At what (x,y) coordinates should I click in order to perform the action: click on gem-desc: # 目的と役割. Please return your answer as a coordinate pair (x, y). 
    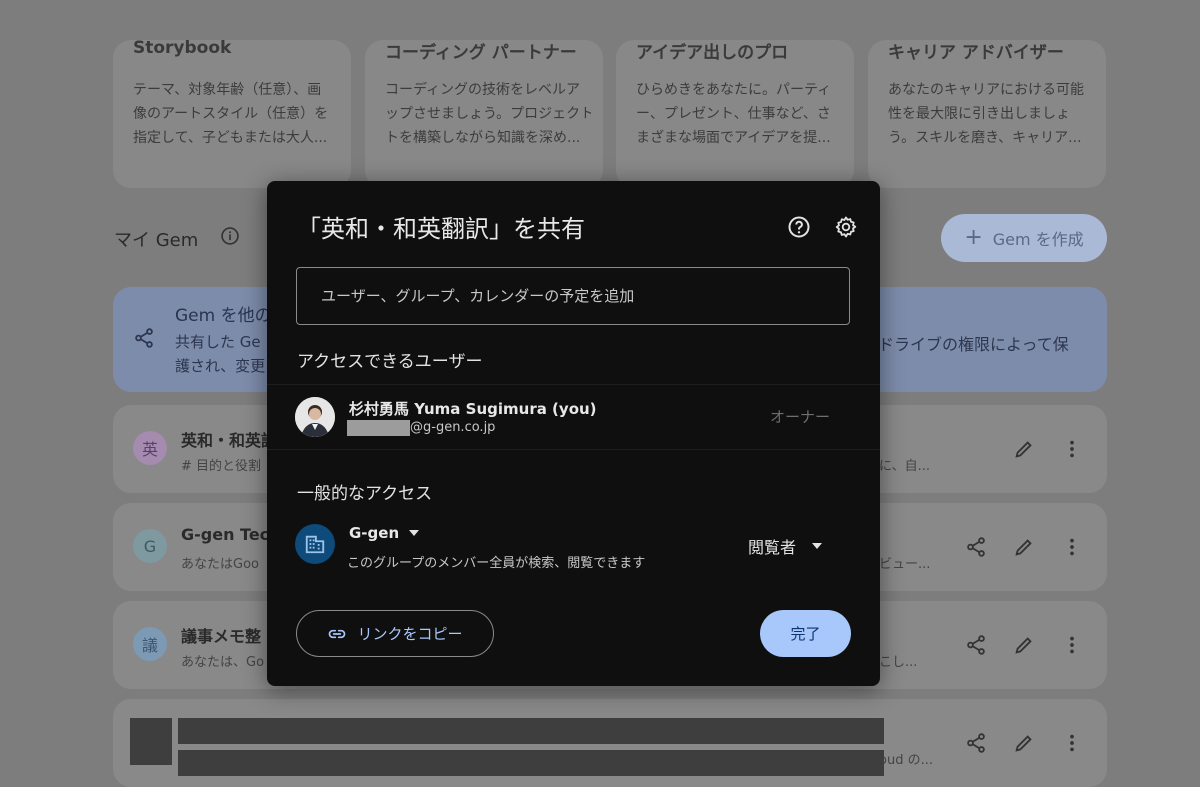
    Looking at the image, I should click on (221, 466).